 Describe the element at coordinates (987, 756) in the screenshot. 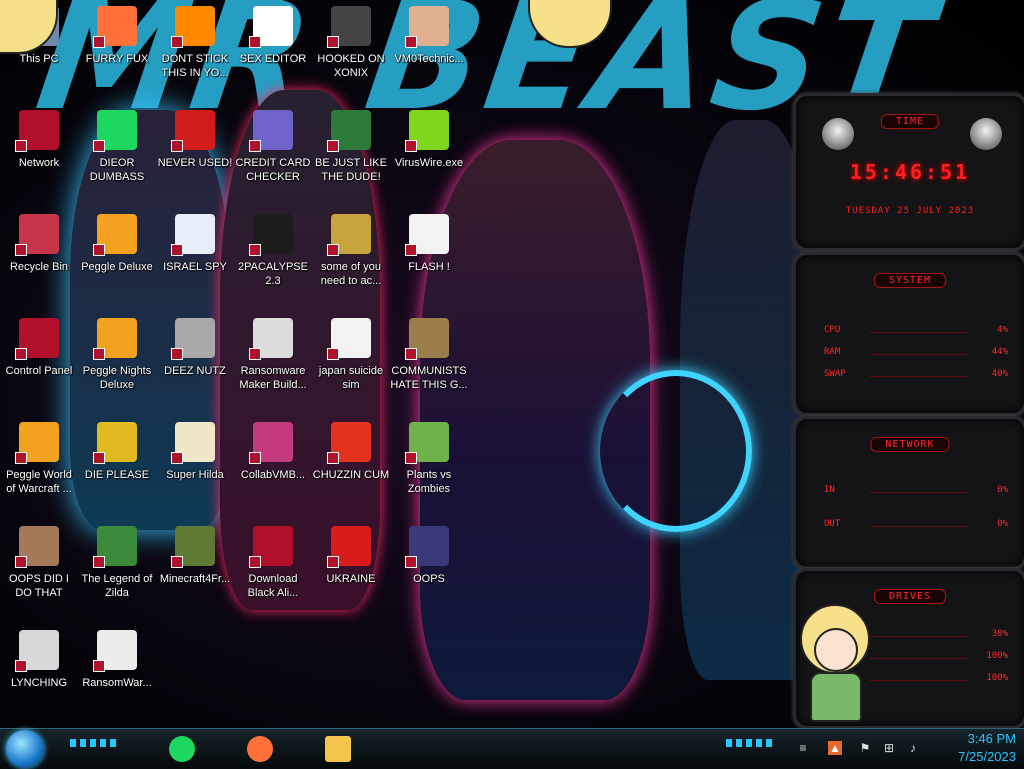

I see `tray-date: 7/25/2023` at that location.